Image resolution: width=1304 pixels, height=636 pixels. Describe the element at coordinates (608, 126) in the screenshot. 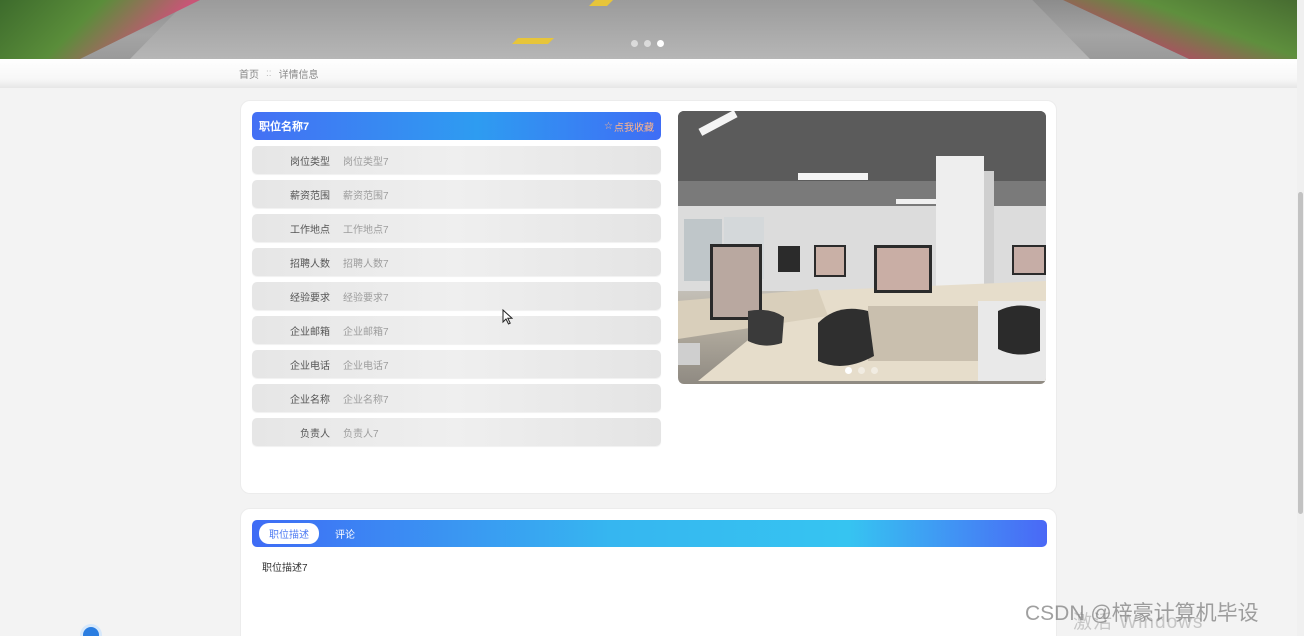

I see `star-icon: ☆` at that location.